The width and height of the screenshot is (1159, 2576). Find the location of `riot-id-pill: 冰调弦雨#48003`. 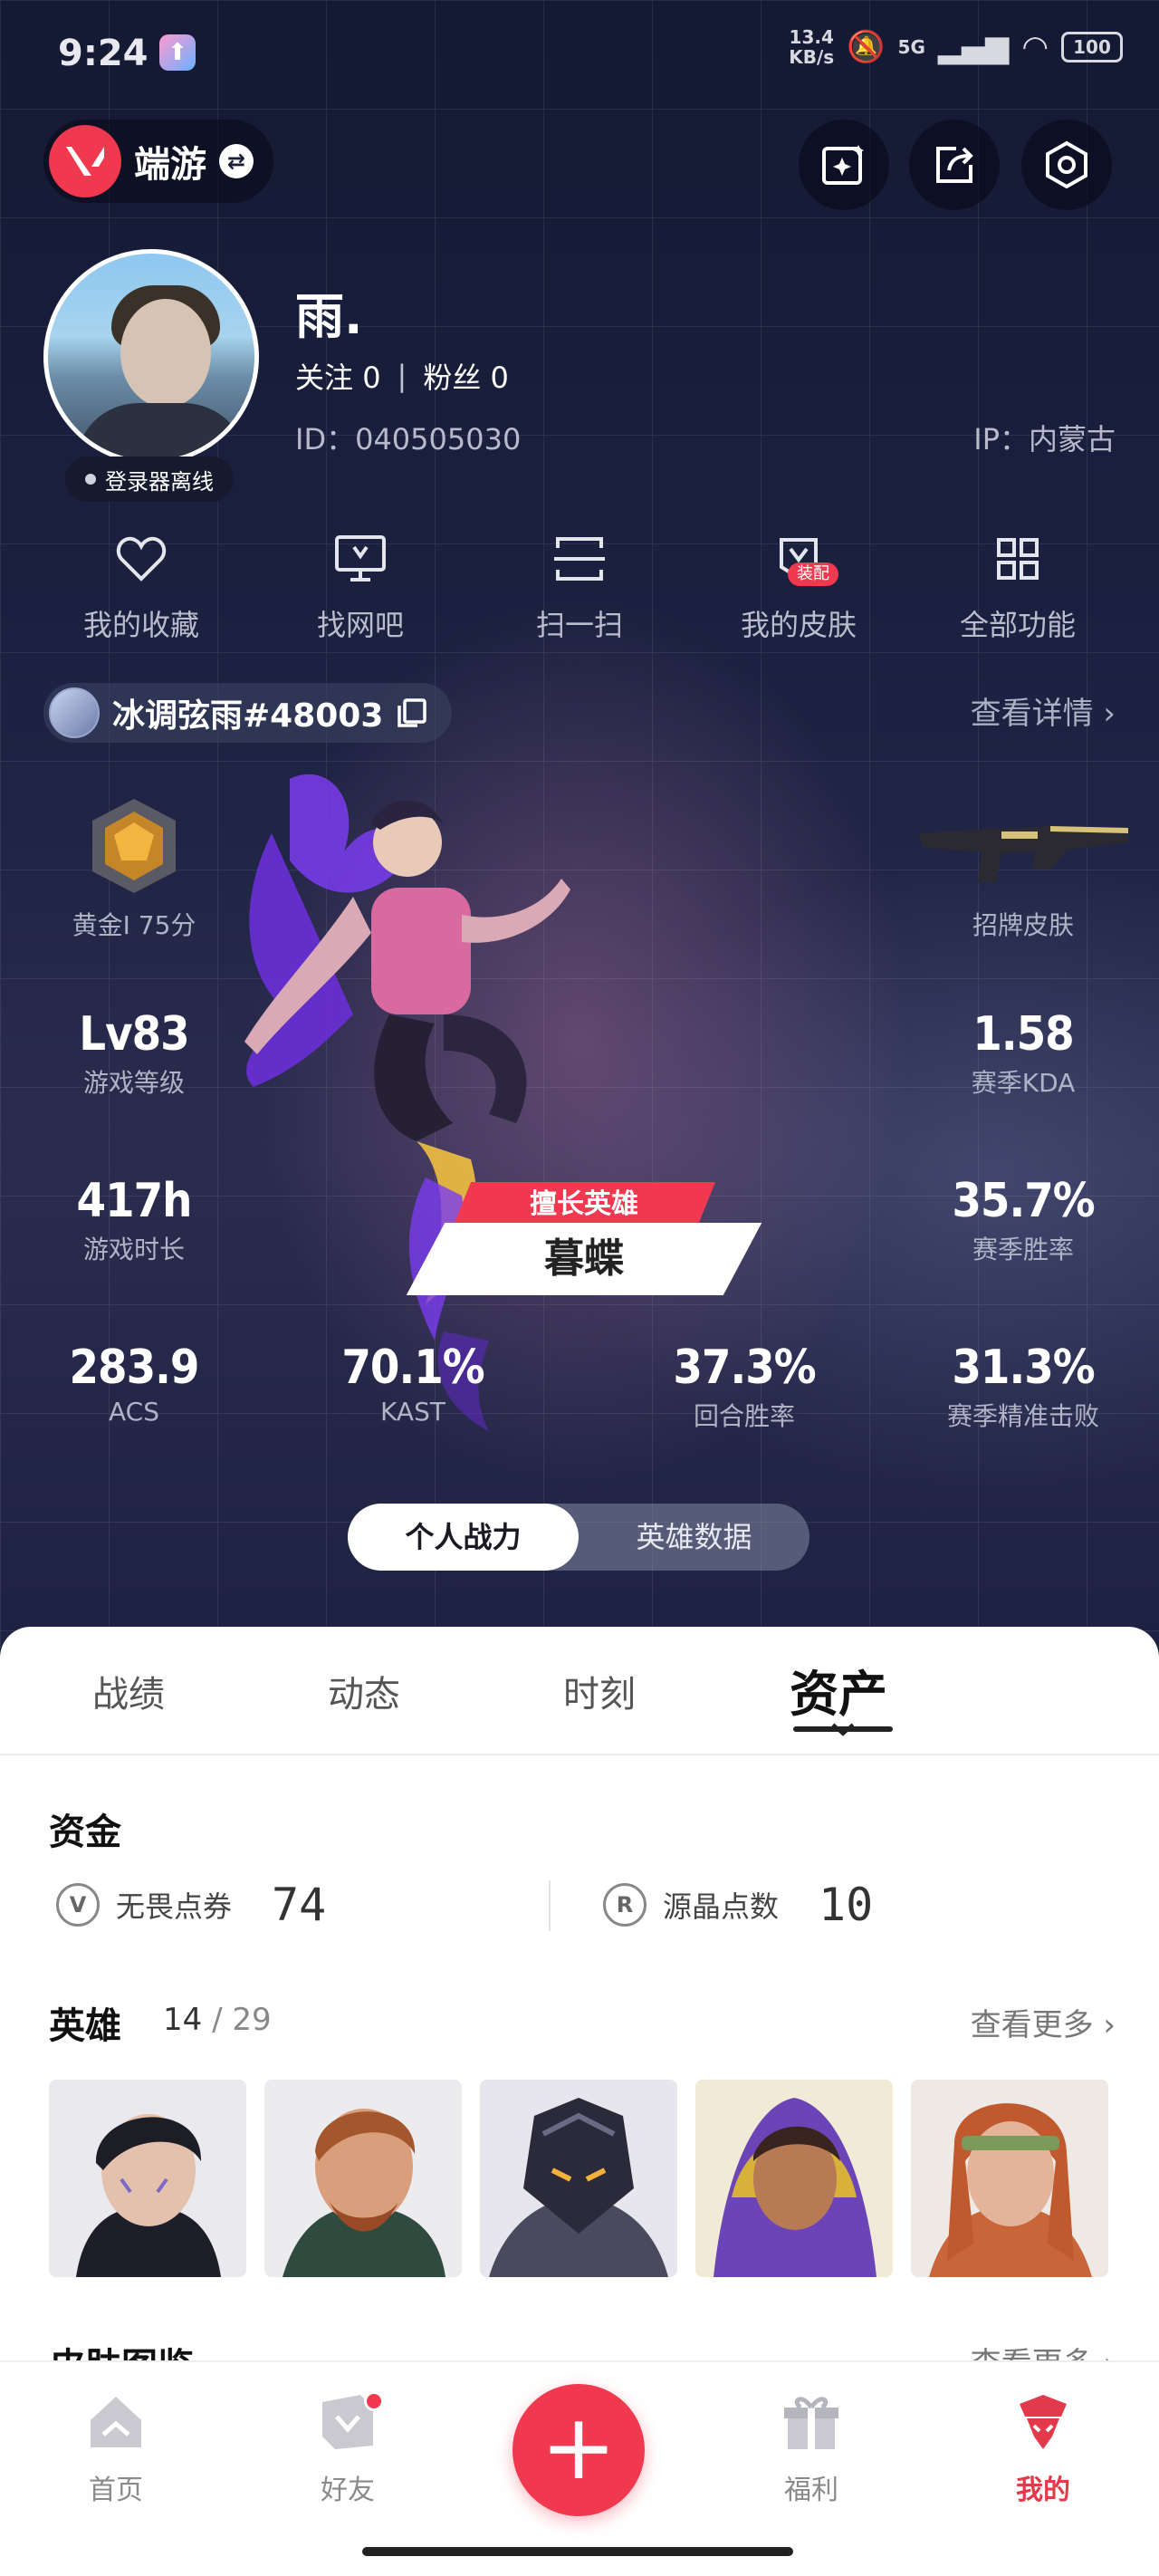

riot-id-pill: 冰调弦雨#48003 is located at coordinates (248, 713).